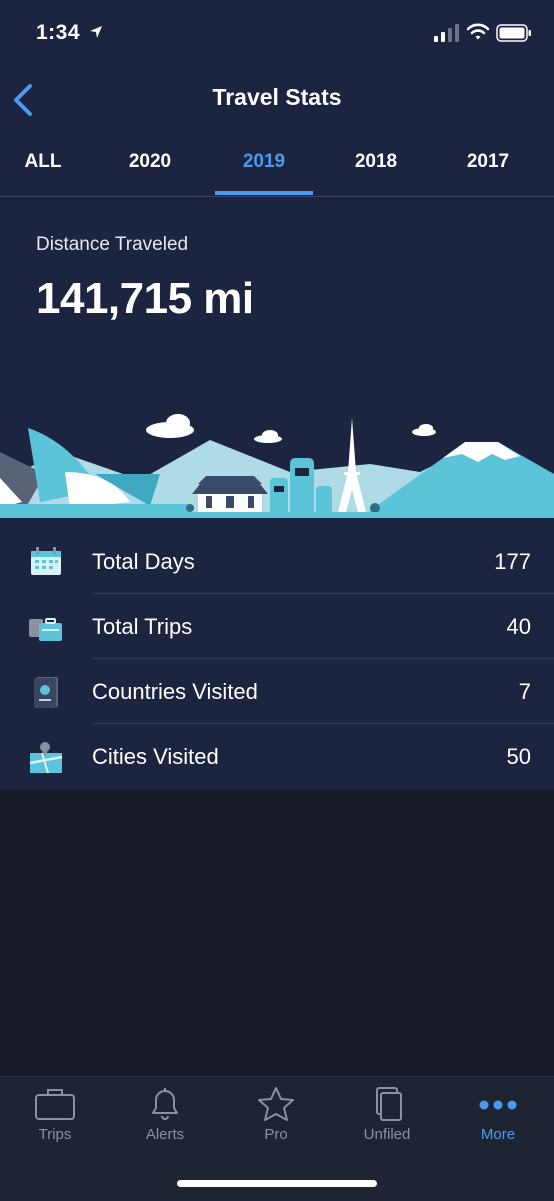 The width and height of the screenshot is (554, 1201). I want to click on tab-all: ALL, so click(43, 168).